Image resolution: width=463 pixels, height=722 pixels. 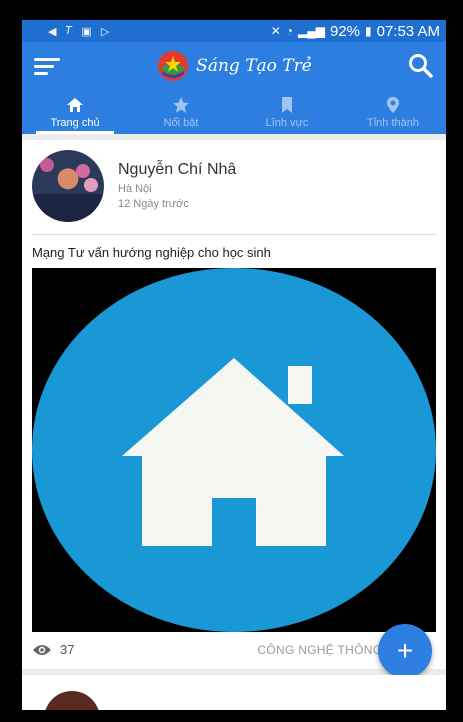 What do you see at coordinates (47, 66) in the screenshot?
I see `menu-icon` at bounding box center [47, 66].